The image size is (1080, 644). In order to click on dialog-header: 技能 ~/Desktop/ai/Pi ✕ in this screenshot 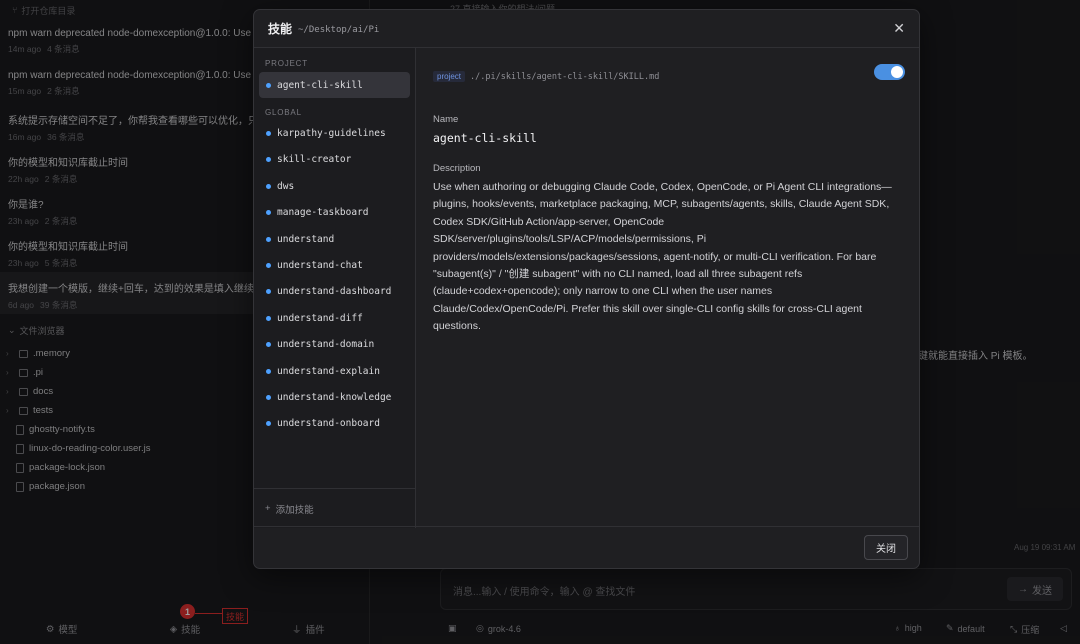, I will do `click(586, 29)`.